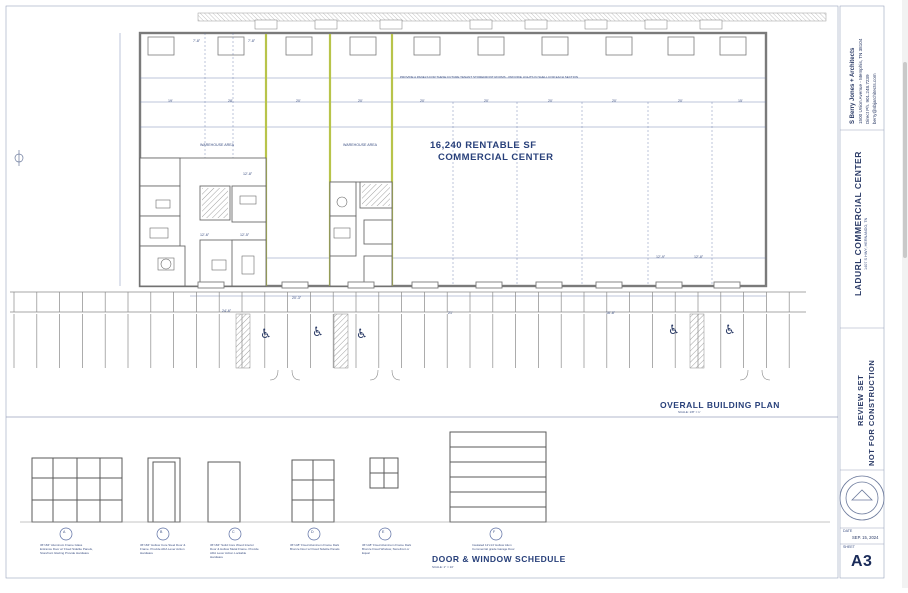  Describe the element at coordinates (19, 158) in the screenshot. I see `north-arrow-icon` at that location.